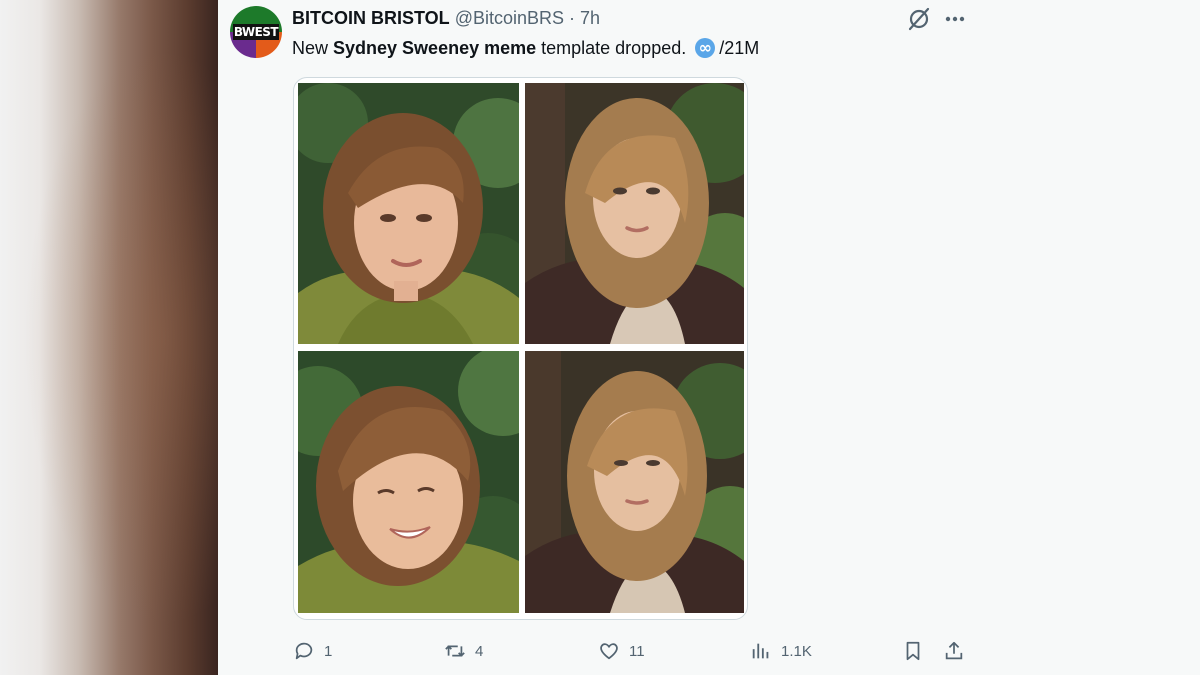 Image resolution: width=1200 pixels, height=675 pixels. I want to click on repost-icon, so click(455, 651).